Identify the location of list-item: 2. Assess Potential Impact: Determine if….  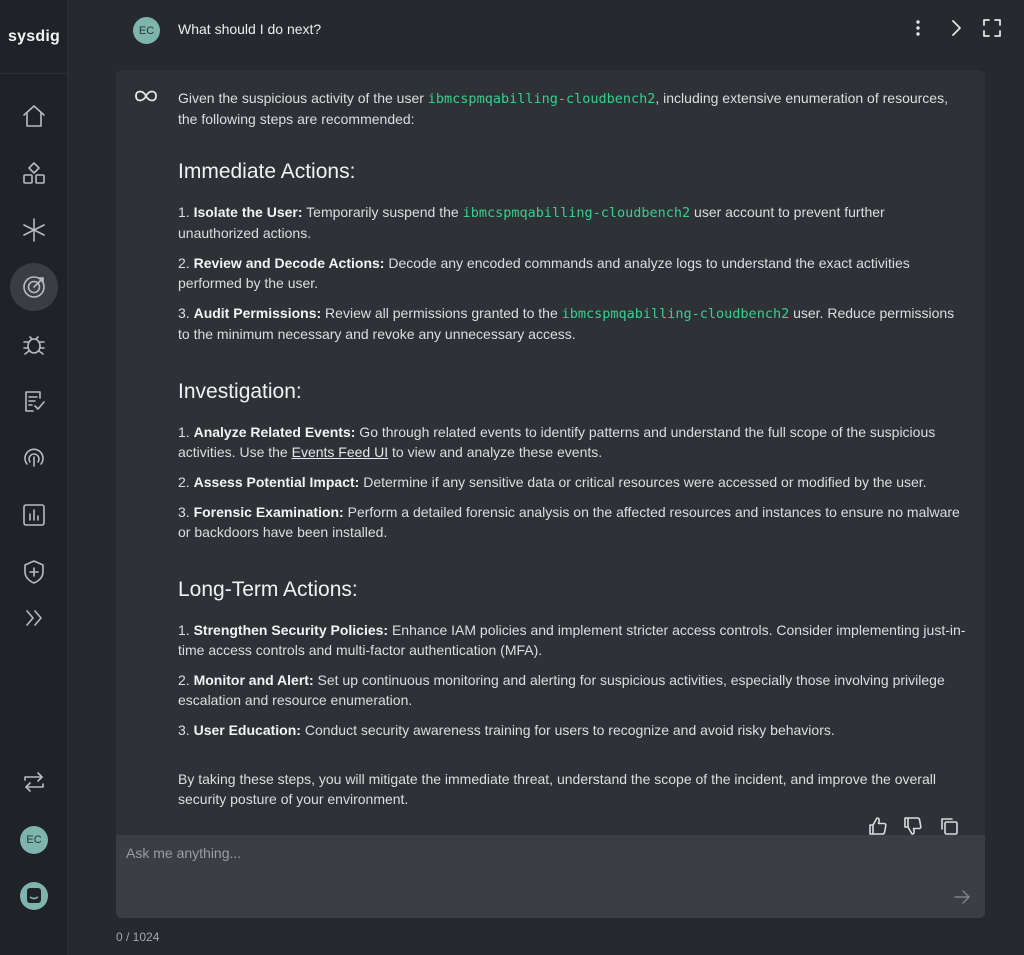
(552, 482).